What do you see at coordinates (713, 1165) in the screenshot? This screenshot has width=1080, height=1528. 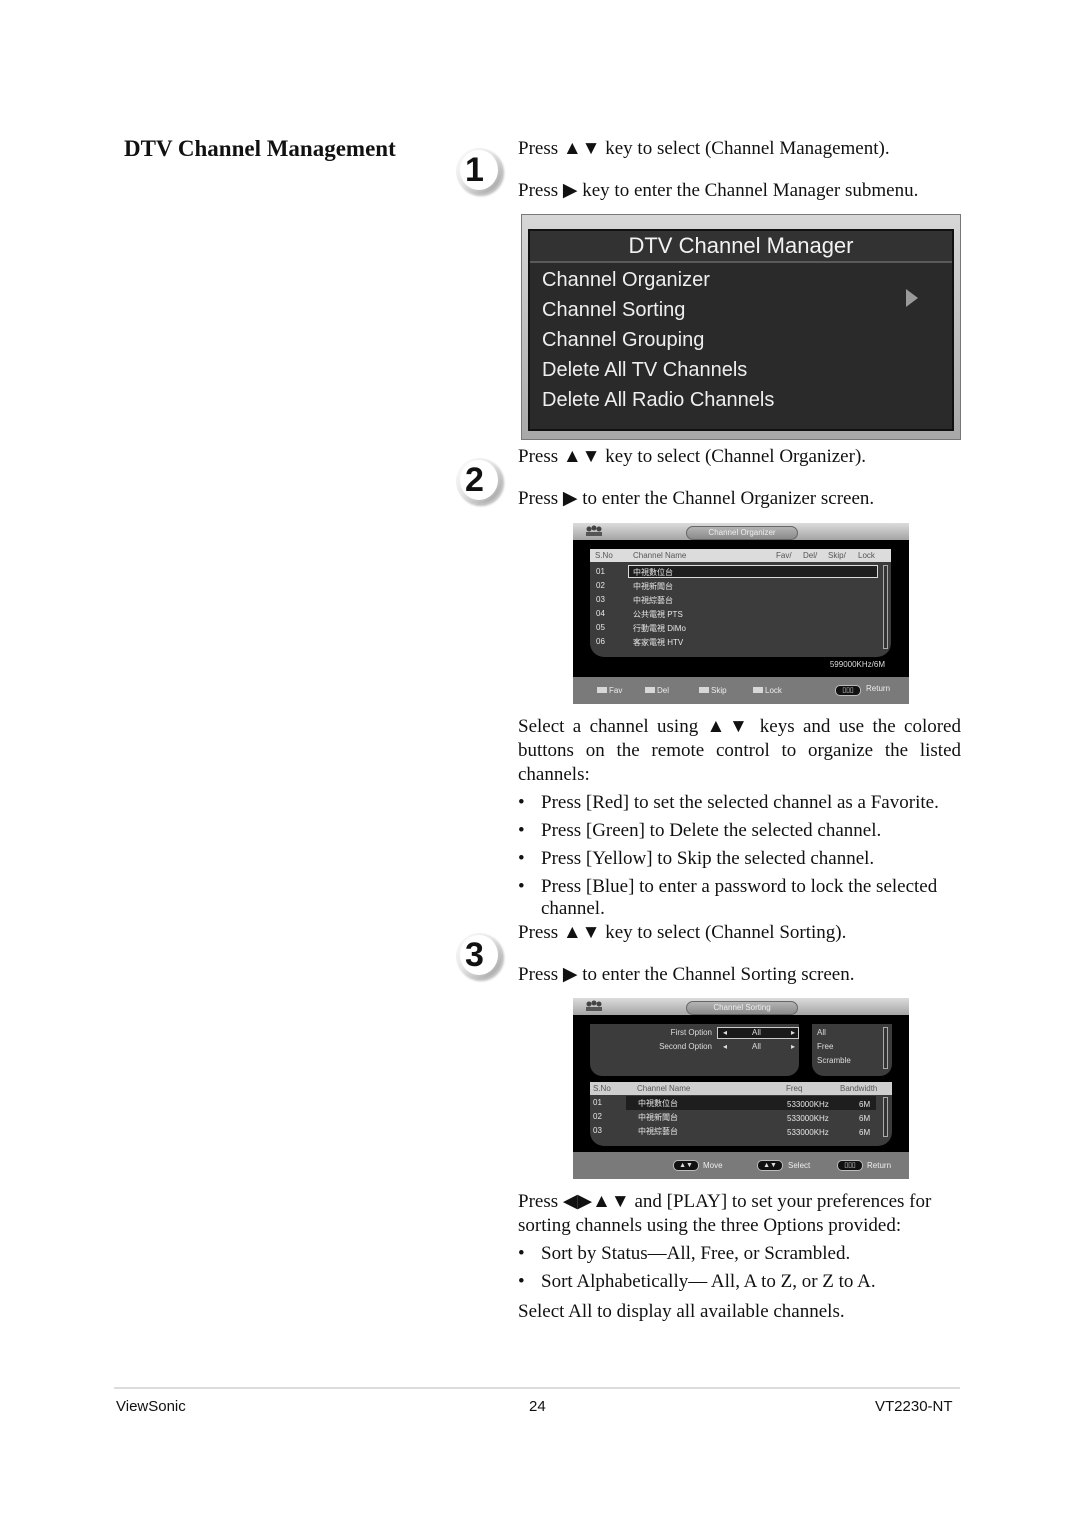 I see `move-label: Move` at bounding box center [713, 1165].